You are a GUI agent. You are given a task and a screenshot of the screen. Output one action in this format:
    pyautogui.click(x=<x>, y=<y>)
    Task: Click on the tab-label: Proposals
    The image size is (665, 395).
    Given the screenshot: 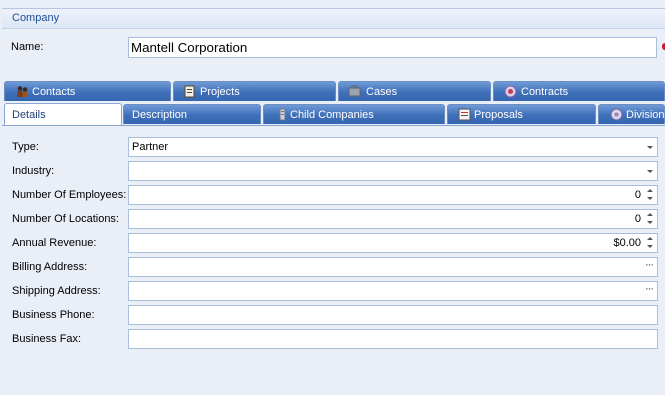 What is the action you would take?
    pyautogui.click(x=498, y=115)
    